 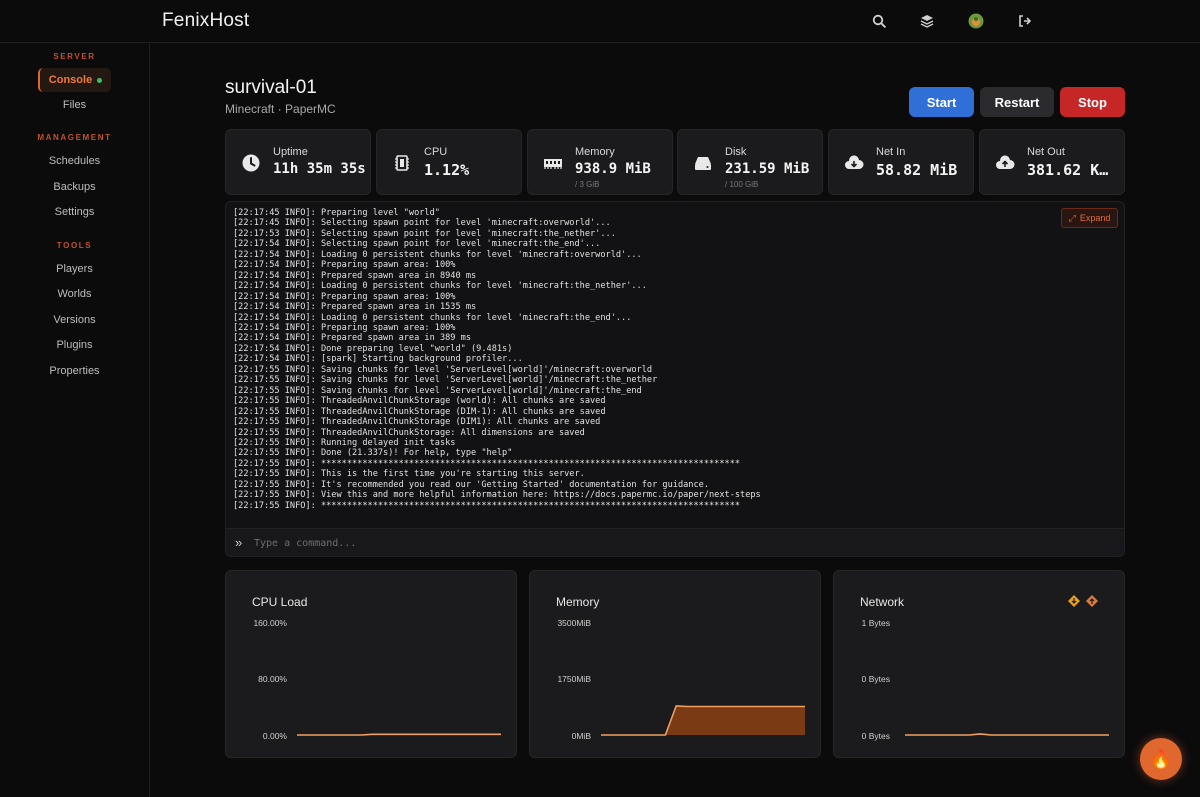 What do you see at coordinates (927, 21) in the screenshot?
I see `layers-icon` at bounding box center [927, 21].